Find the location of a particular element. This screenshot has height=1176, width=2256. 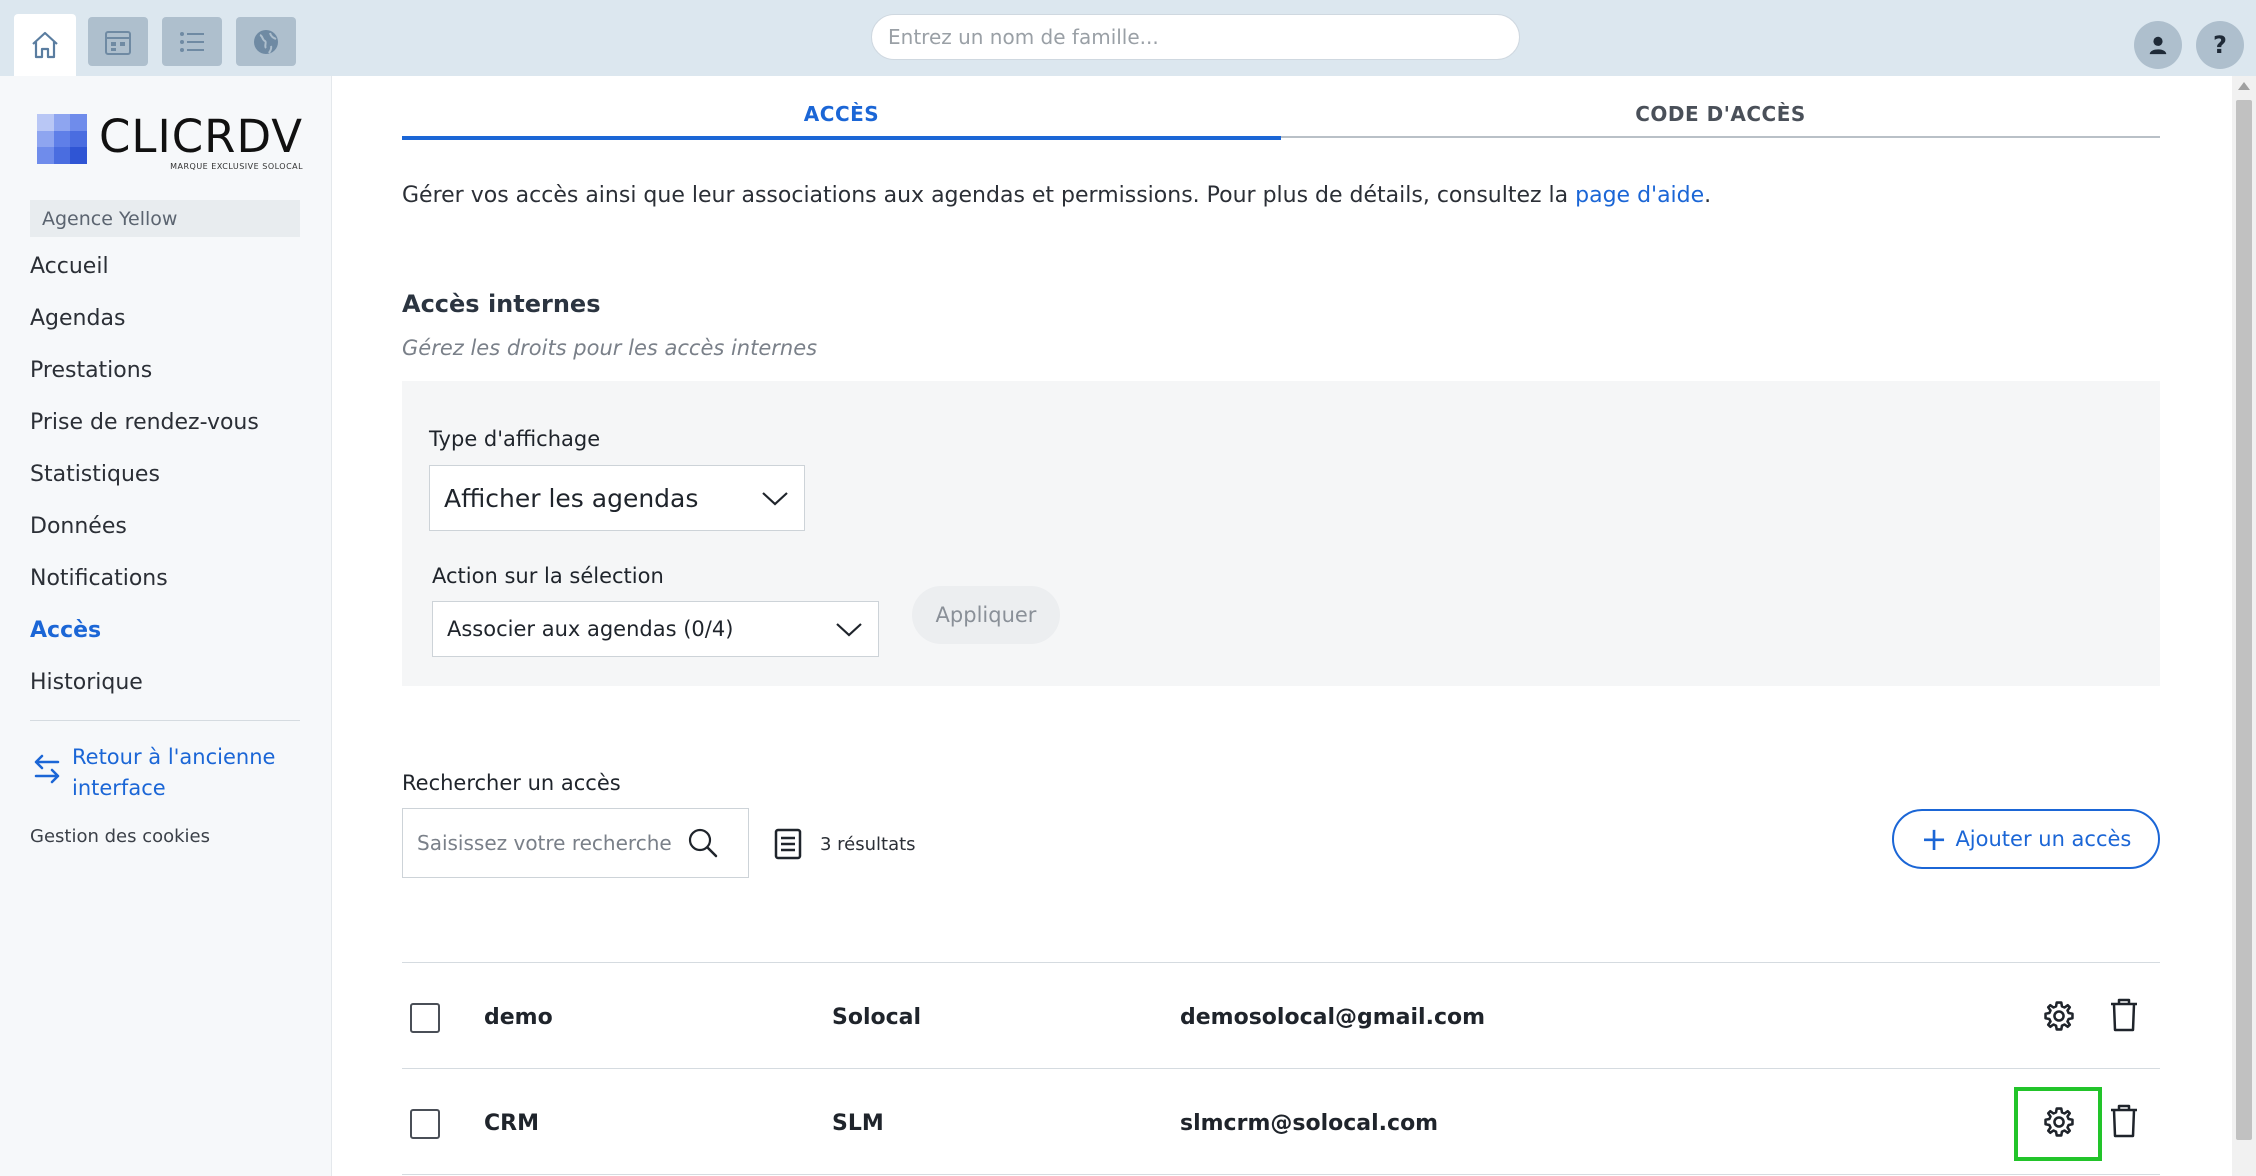

action-select: Associer aux agendas (0/4) is located at coordinates (655, 629).